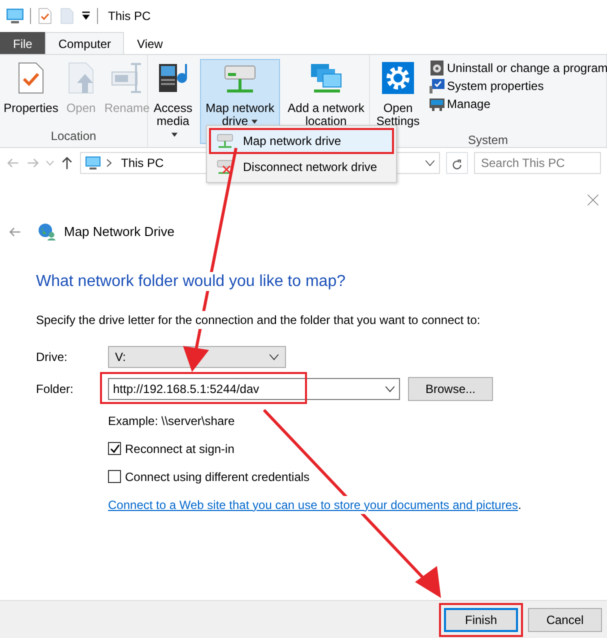  Describe the element at coordinates (179, 449) in the screenshot. I see `checkbox-label: Reconnect at sign-in` at that location.